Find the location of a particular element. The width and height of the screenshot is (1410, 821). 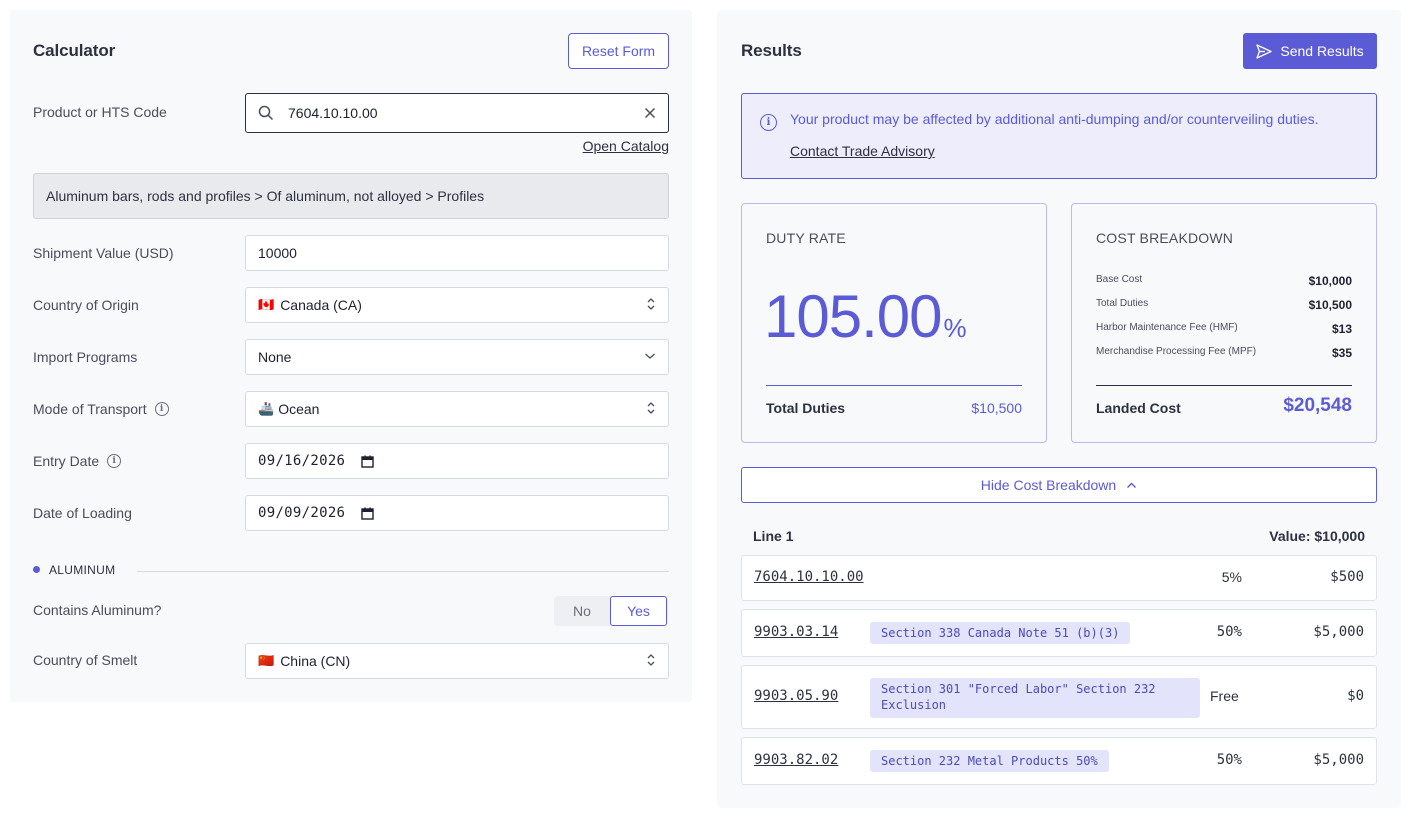

cost-row-value: $35 is located at coordinates (1341, 353).